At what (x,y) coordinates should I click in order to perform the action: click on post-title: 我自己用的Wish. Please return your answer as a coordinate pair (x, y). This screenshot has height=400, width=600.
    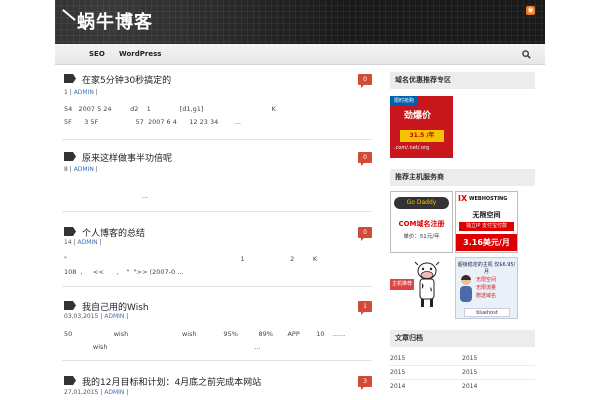
    Looking at the image, I should click on (115, 306).